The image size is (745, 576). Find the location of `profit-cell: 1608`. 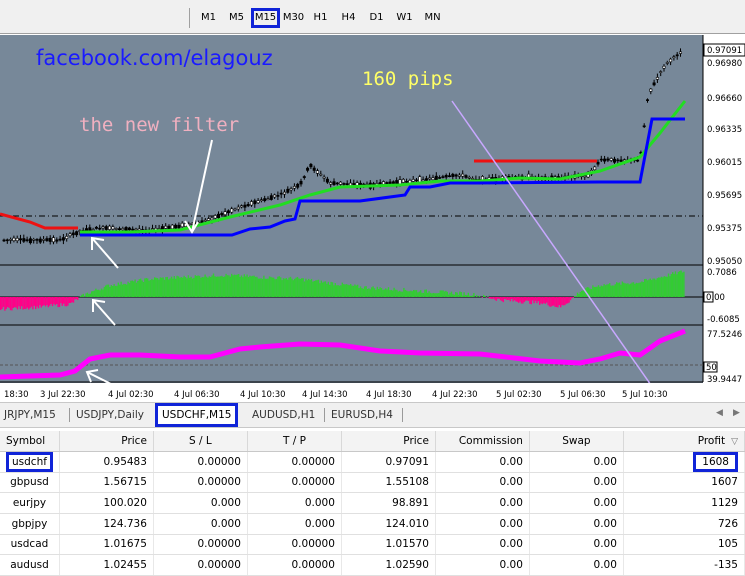

profit-cell: 1608 is located at coordinates (715, 461).